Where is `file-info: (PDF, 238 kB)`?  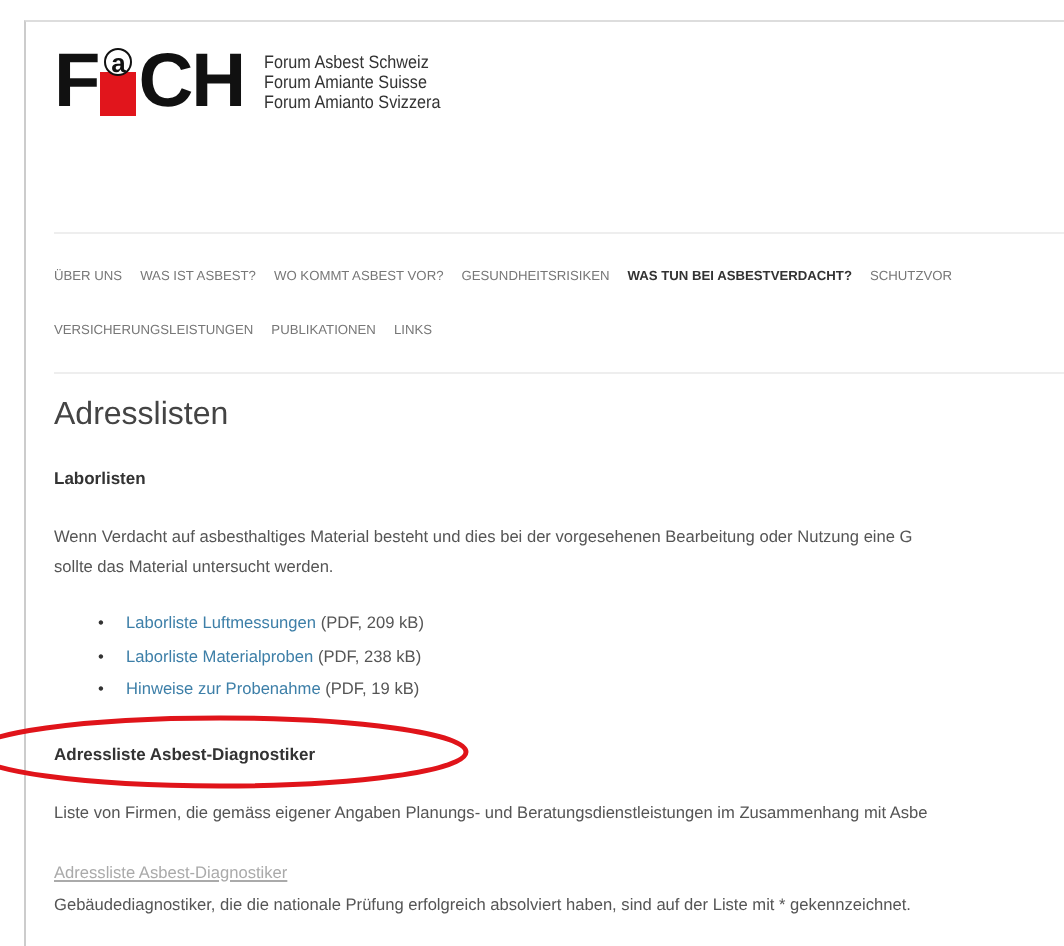 file-info: (PDF, 238 kB) is located at coordinates (369, 655).